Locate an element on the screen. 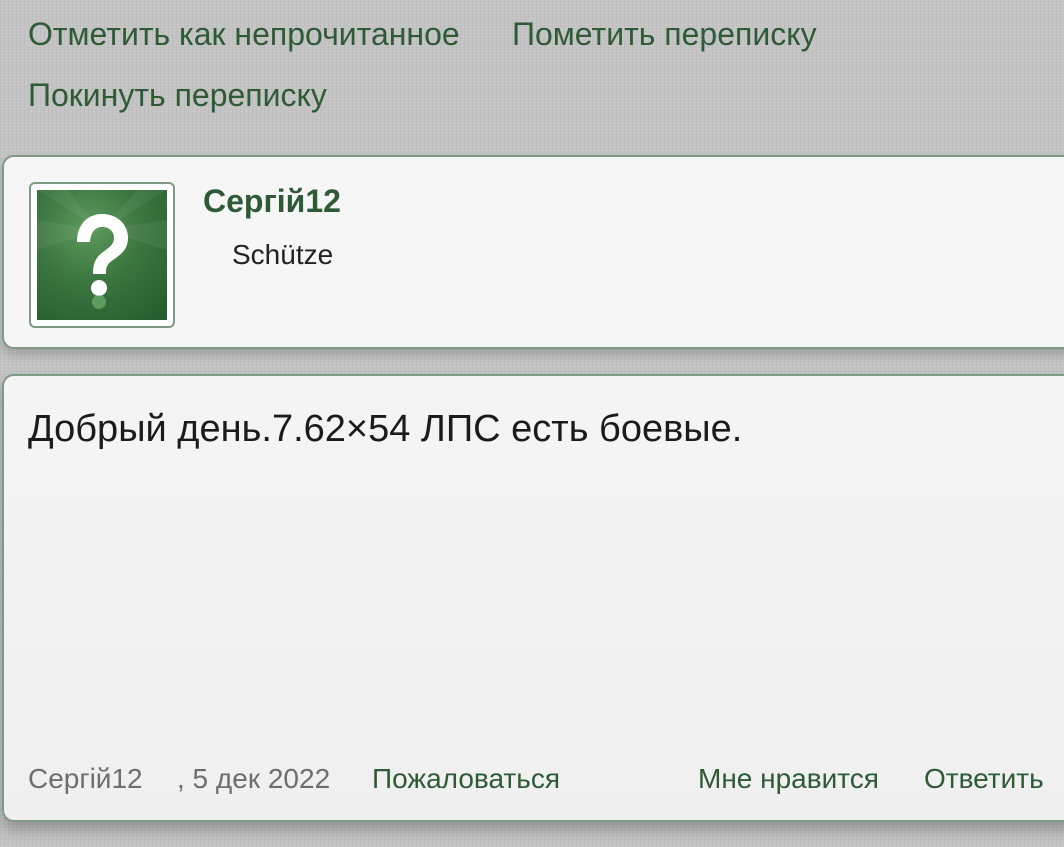 This screenshot has width=1064, height=847. like-link: Мне нравится is located at coordinates (788, 779).